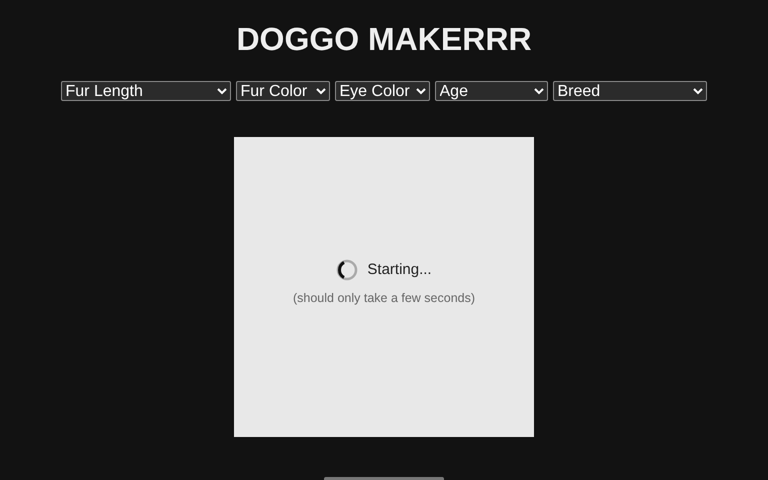 Image resolution: width=768 pixels, height=480 pixels. I want to click on loading-spinner-icon, so click(347, 269).